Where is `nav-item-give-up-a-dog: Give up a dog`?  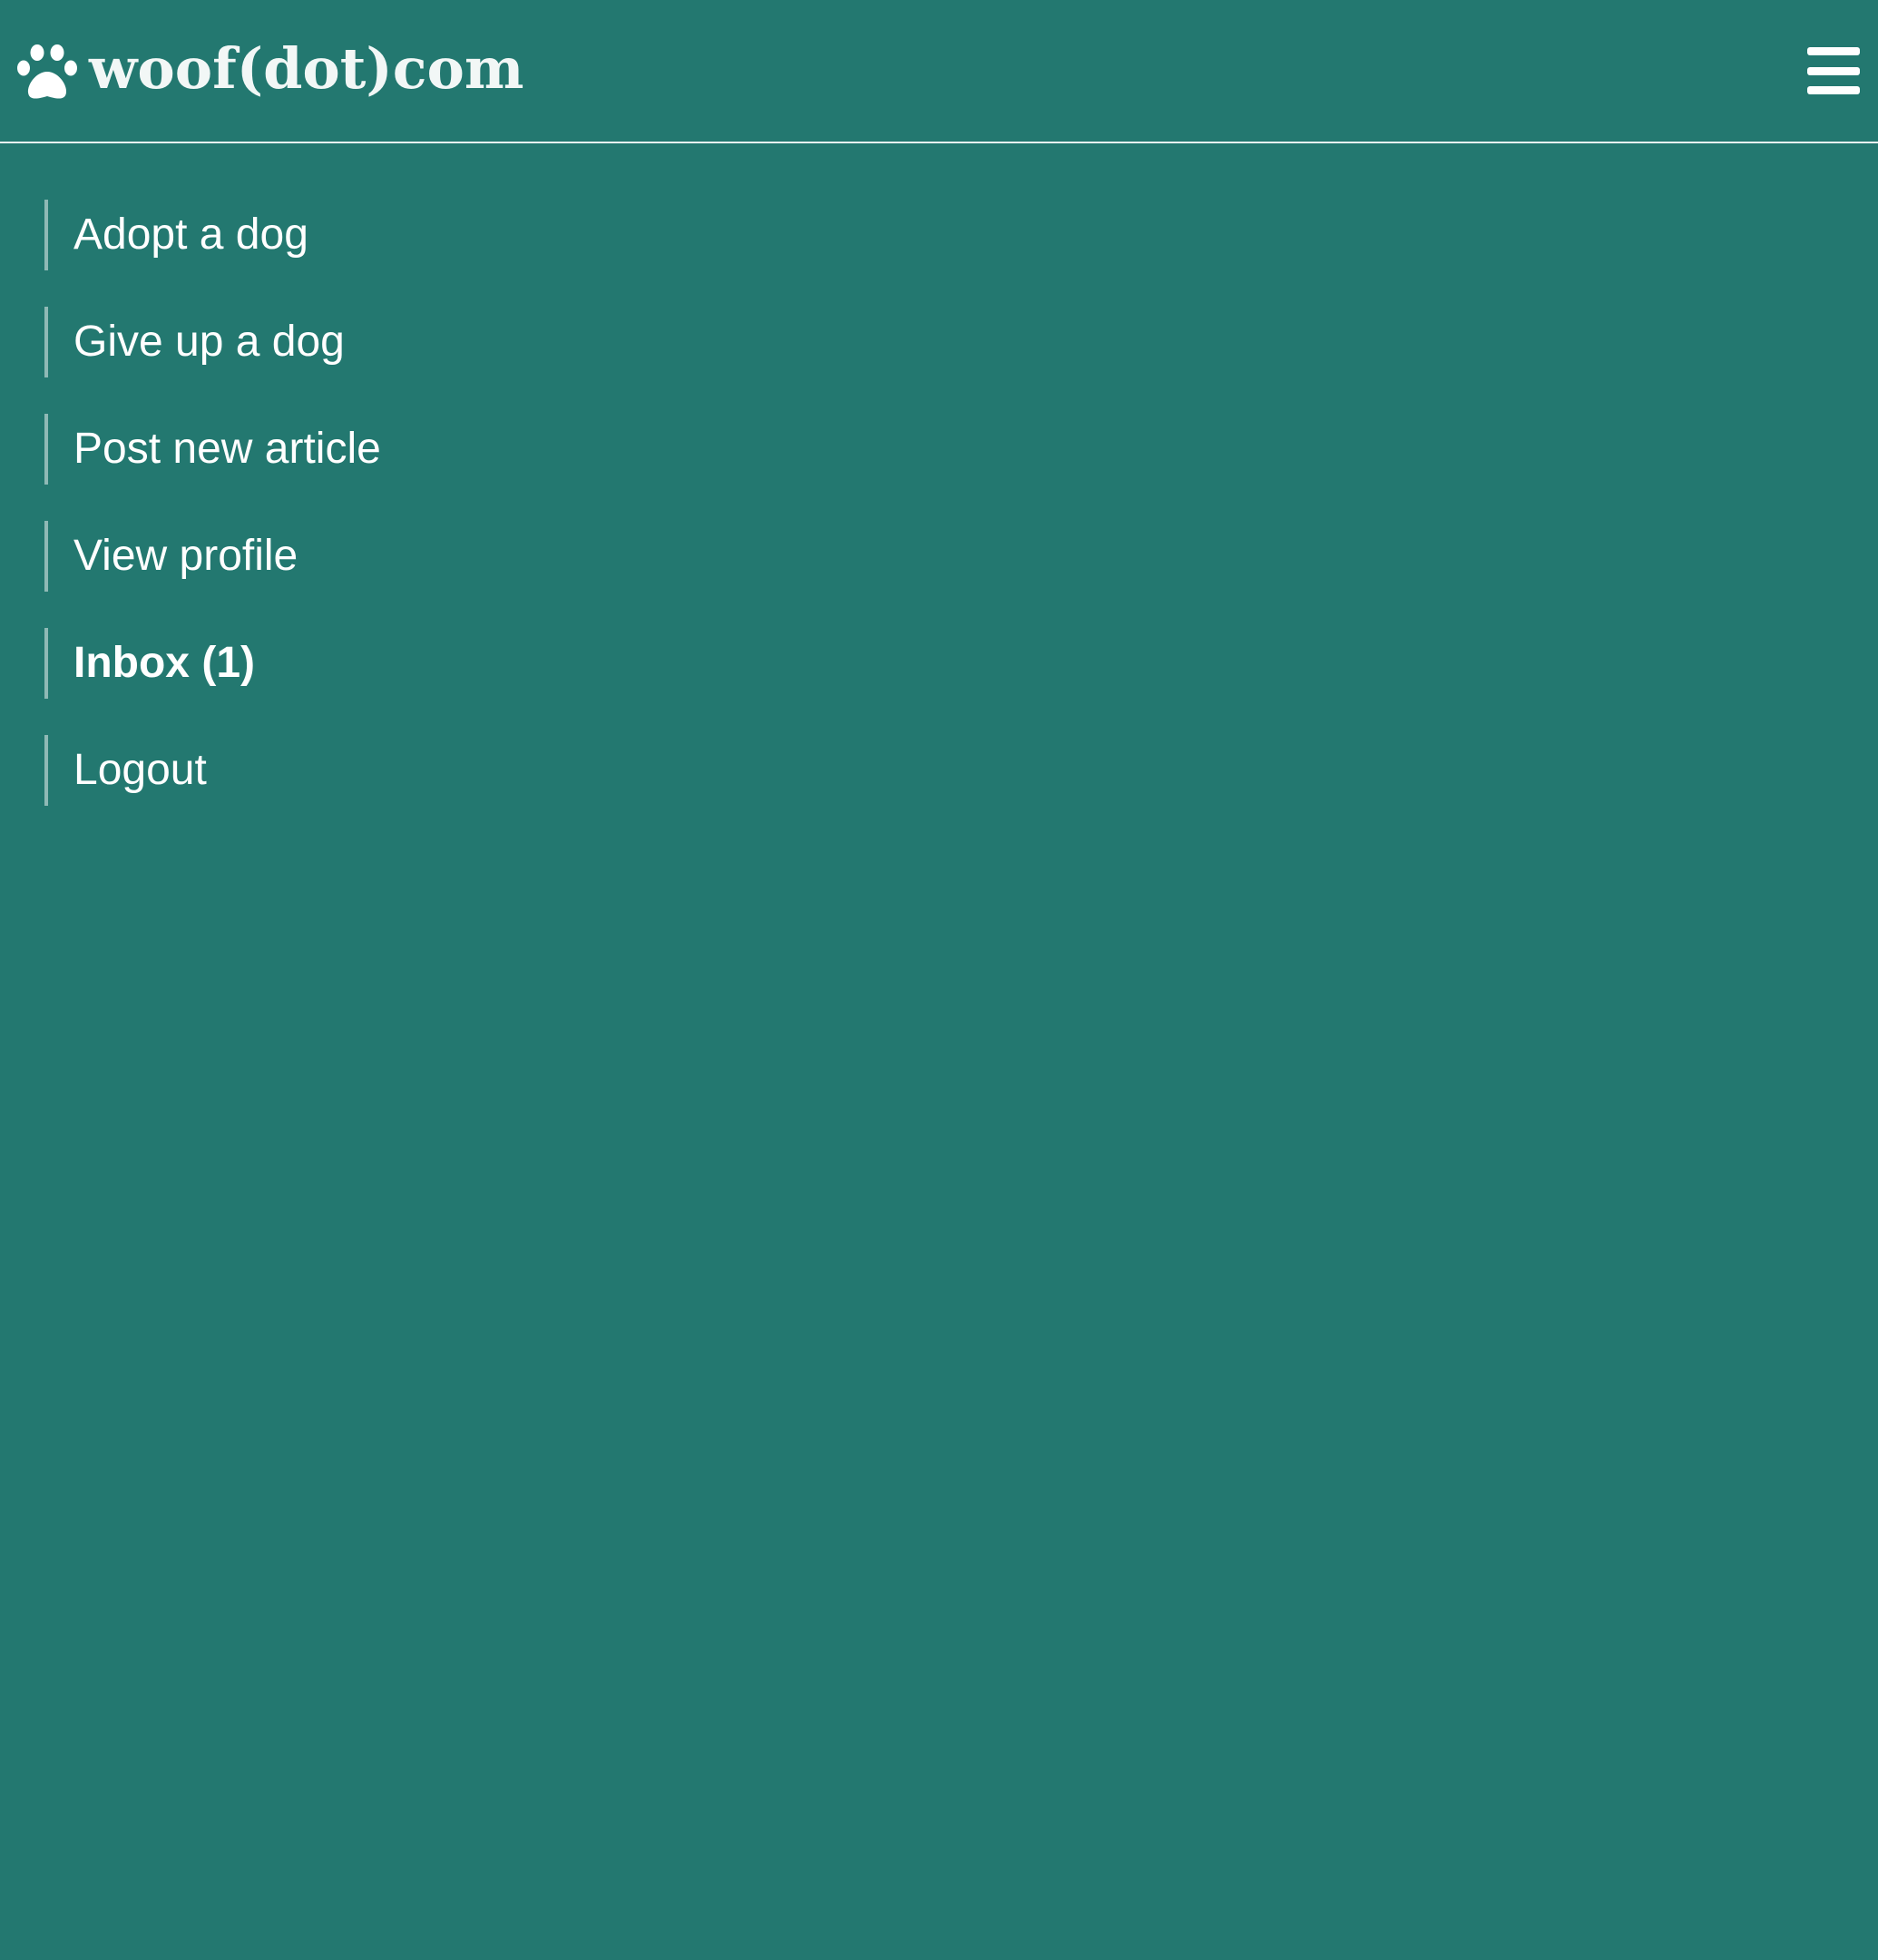 nav-item-give-up-a-dog: Give up a dog is located at coordinates (212, 342).